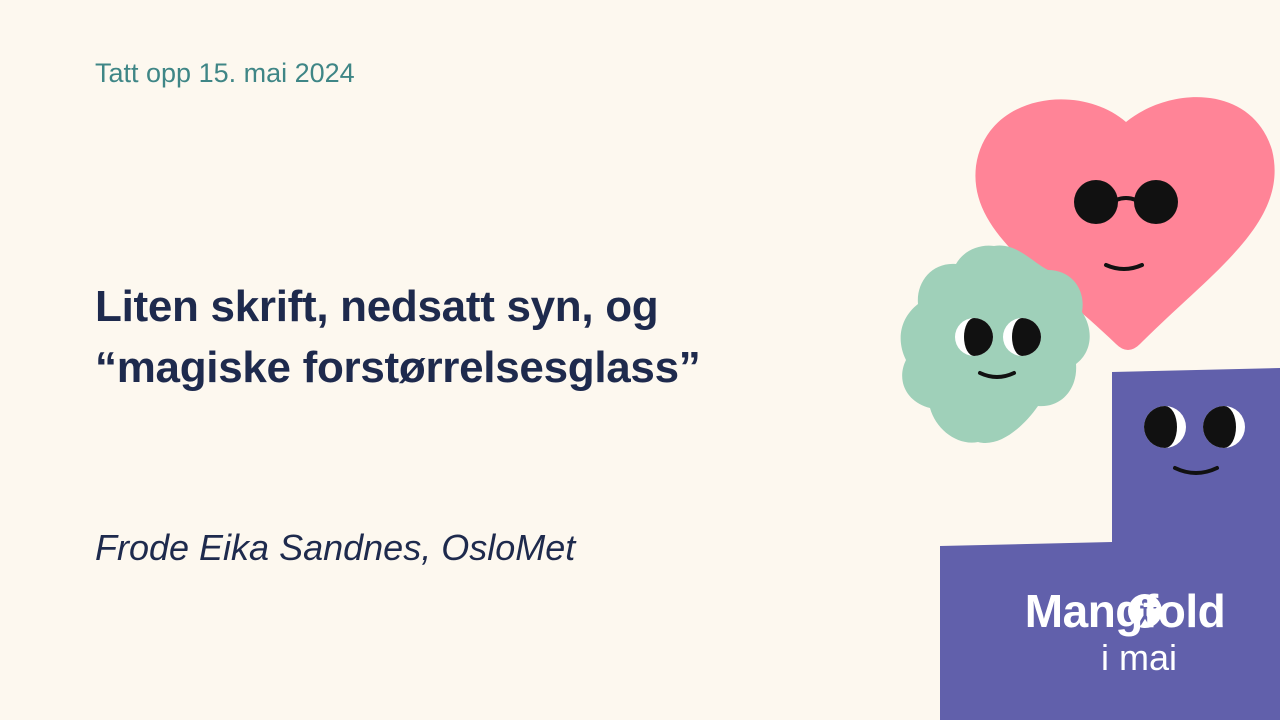 The image size is (1280, 720). What do you see at coordinates (1125, 611) in the screenshot?
I see `logo-name: Mangfold` at bounding box center [1125, 611].